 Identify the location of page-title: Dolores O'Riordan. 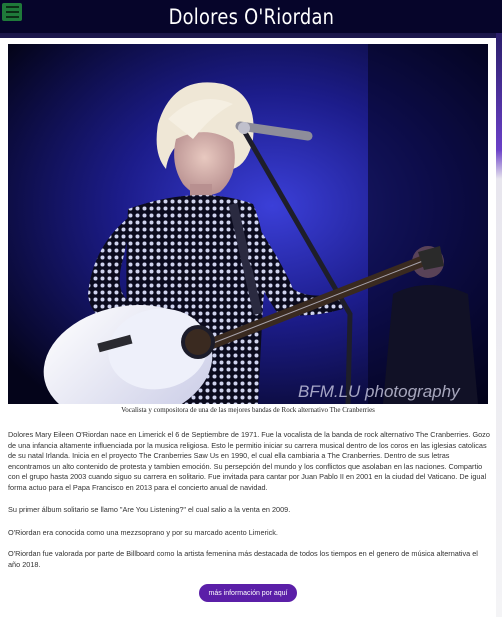
(251, 16).